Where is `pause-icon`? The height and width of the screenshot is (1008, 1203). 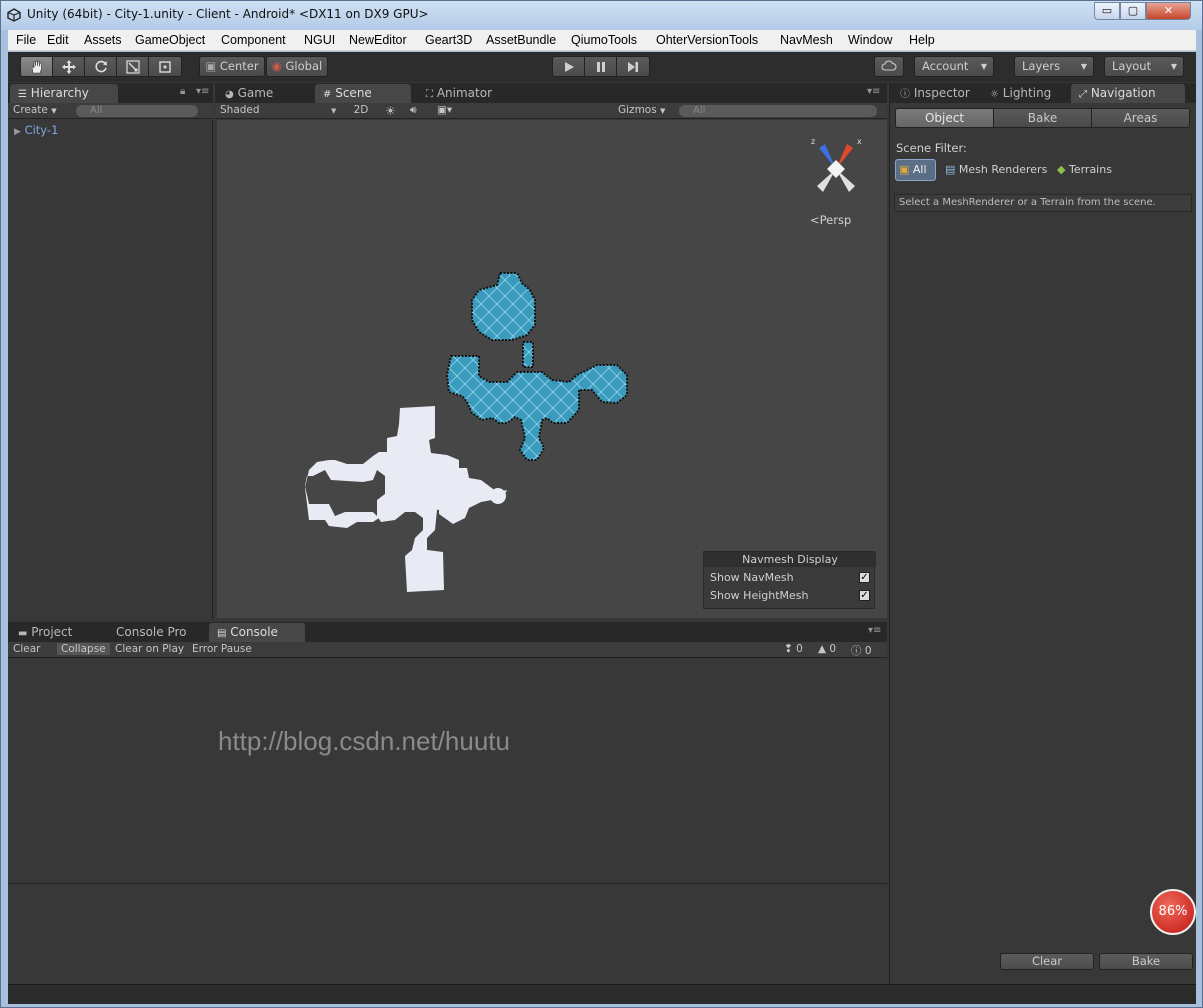
pause-icon is located at coordinates (601, 66).